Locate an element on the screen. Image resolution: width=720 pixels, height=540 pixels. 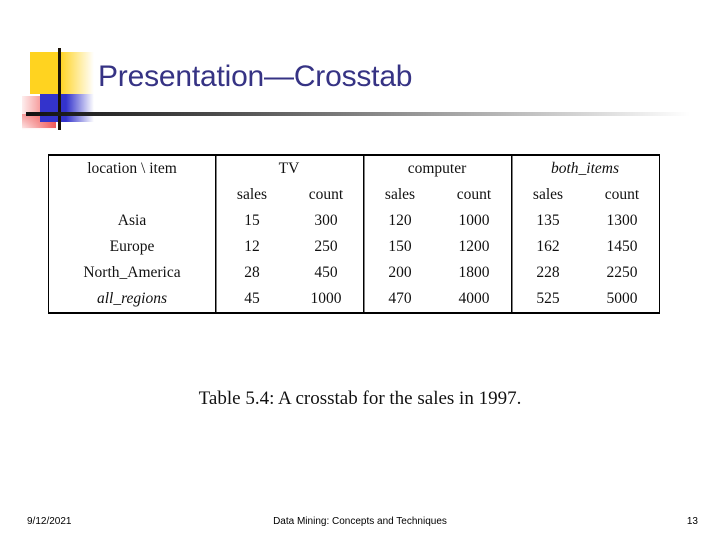
subheader-tv-count: count is located at coordinates (326, 194).